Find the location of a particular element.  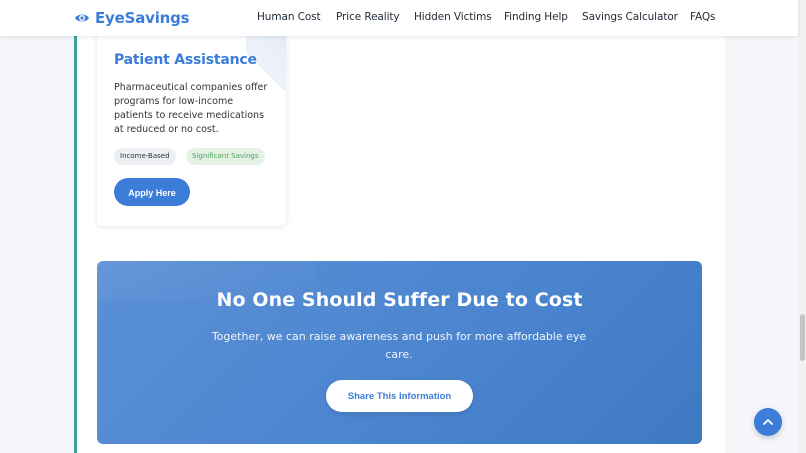

chevron-up-icon is located at coordinates (768, 422).